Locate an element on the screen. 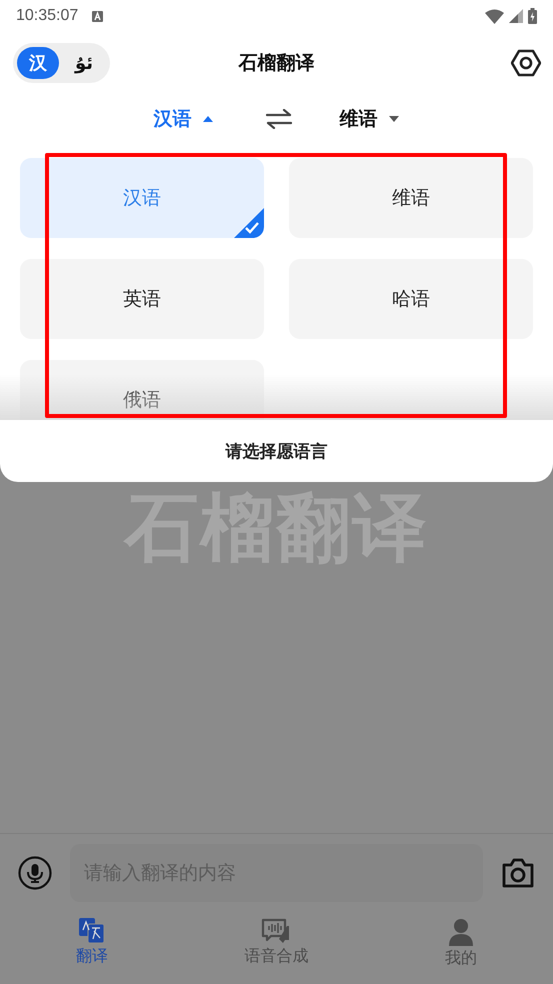 The height and width of the screenshot is (984, 553). signal-icon is located at coordinates (516, 16).